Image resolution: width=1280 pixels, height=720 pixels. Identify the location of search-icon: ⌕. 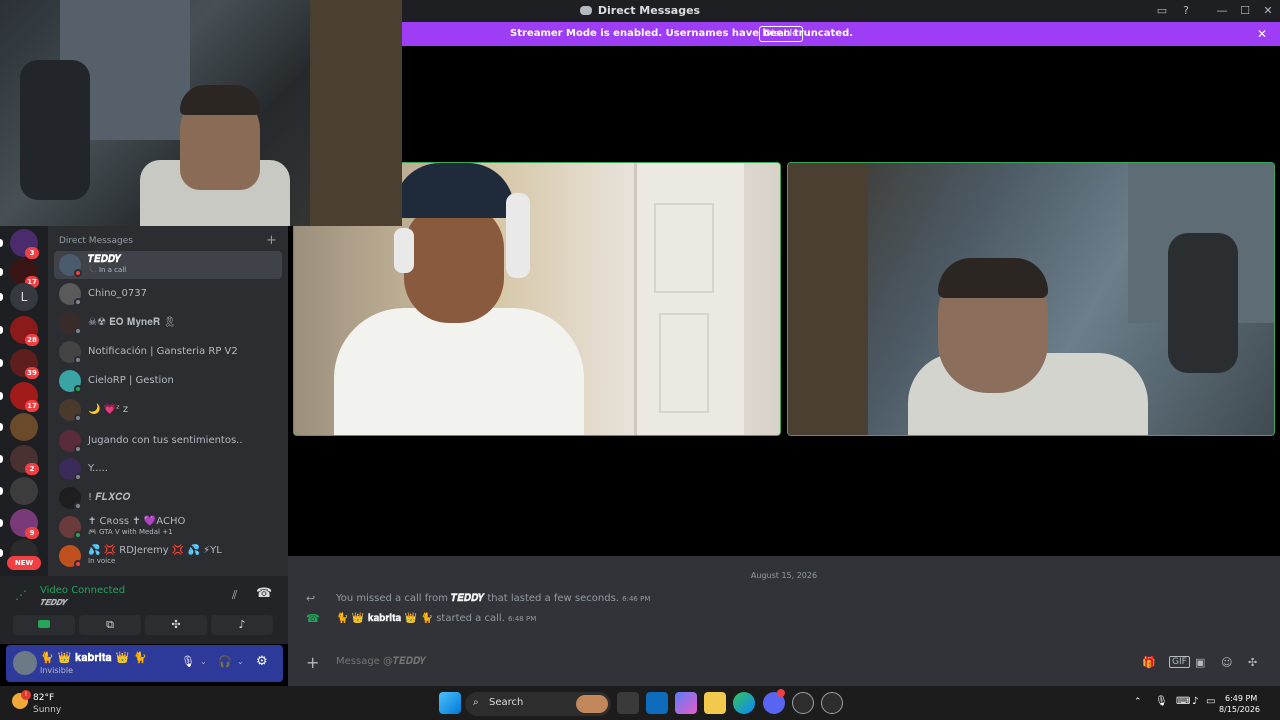
(476, 702).